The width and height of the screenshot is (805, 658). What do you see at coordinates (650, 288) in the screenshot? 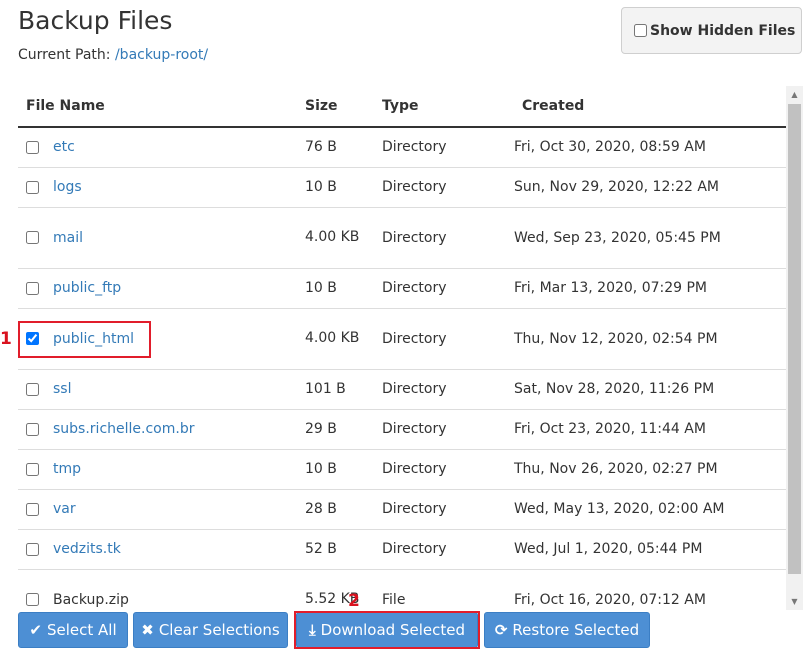
I see `file-created: Fri, Mar 13, 2020, 07:29 PM` at bounding box center [650, 288].